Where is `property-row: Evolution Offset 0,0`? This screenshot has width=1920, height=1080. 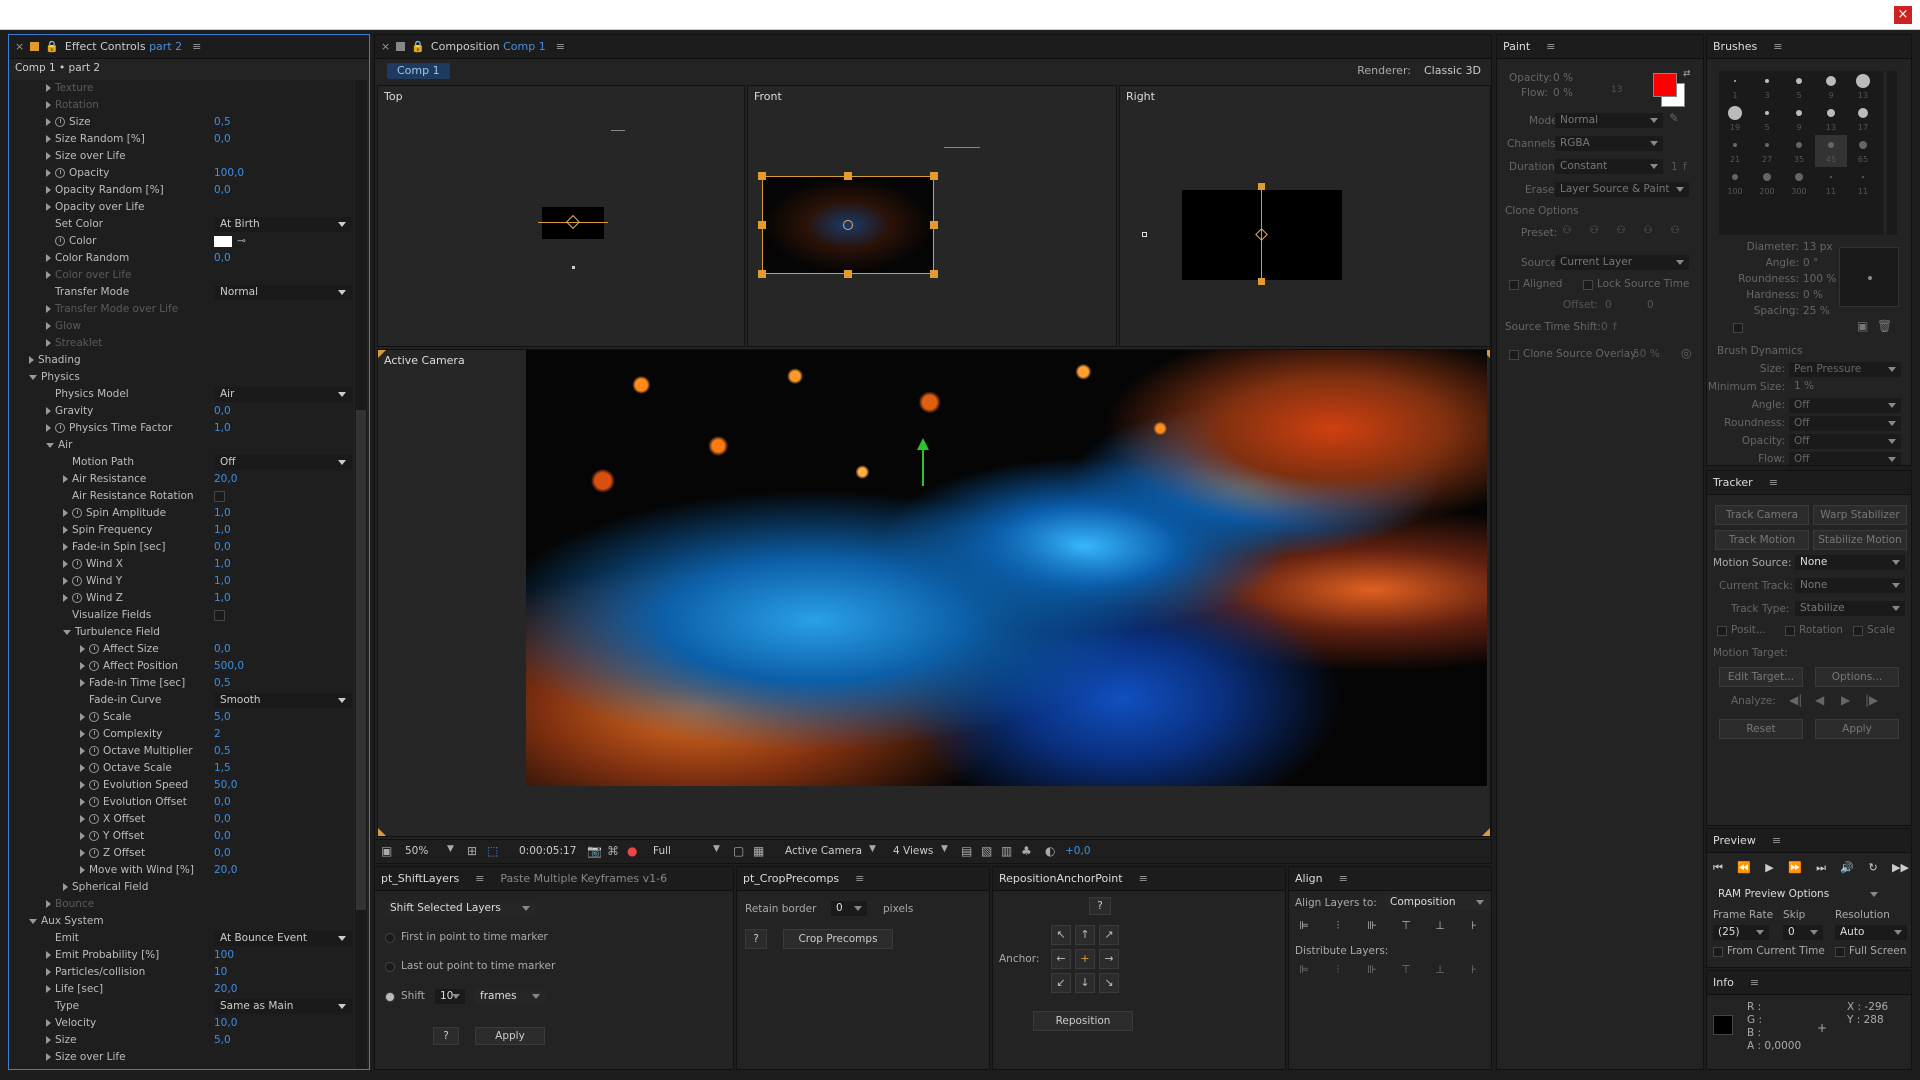
property-row: Evolution Offset 0,0 is located at coordinates (181, 802).